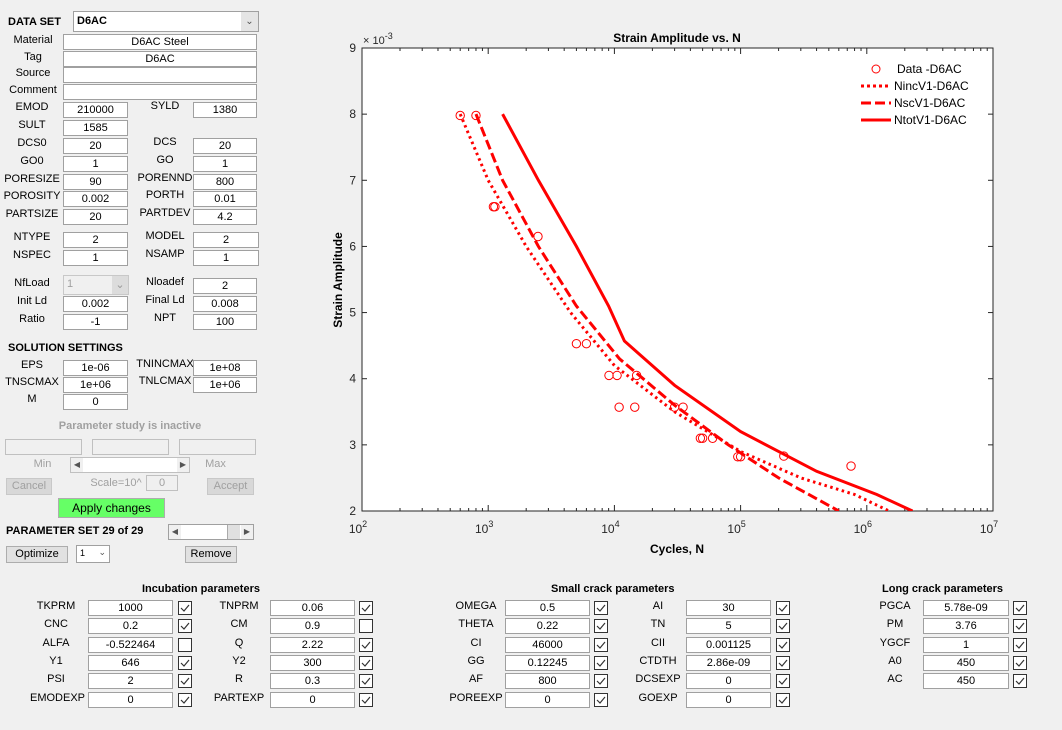 The width and height of the screenshot is (1062, 730). What do you see at coordinates (677, 38) in the screenshot?
I see `chart-title: Strain Amplitude vs. N` at bounding box center [677, 38].